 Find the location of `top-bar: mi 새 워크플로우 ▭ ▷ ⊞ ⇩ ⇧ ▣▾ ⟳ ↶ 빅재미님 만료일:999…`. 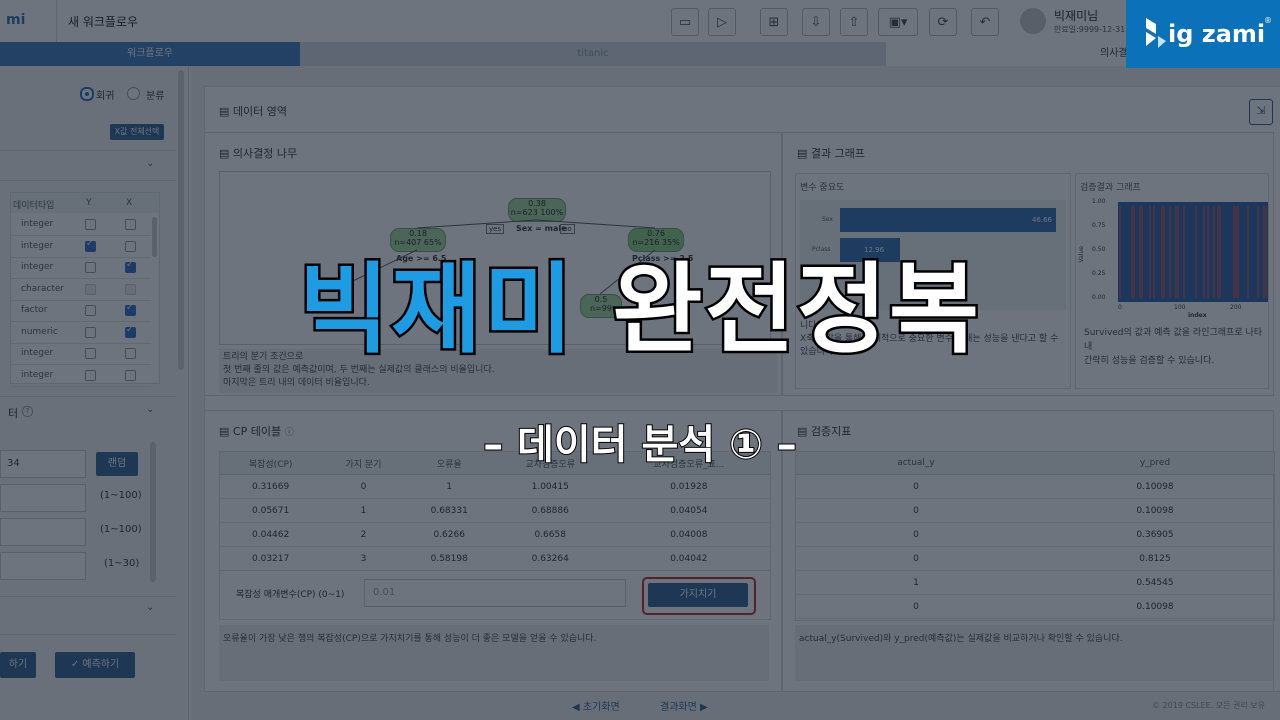

top-bar: mi 새 워크플로우 ▭ ▷ ⊞ ⇩ ⇧ ▣▾ ⟳ ↶ 빅재미님 만료일:999… is located at coordinates (640, 21).